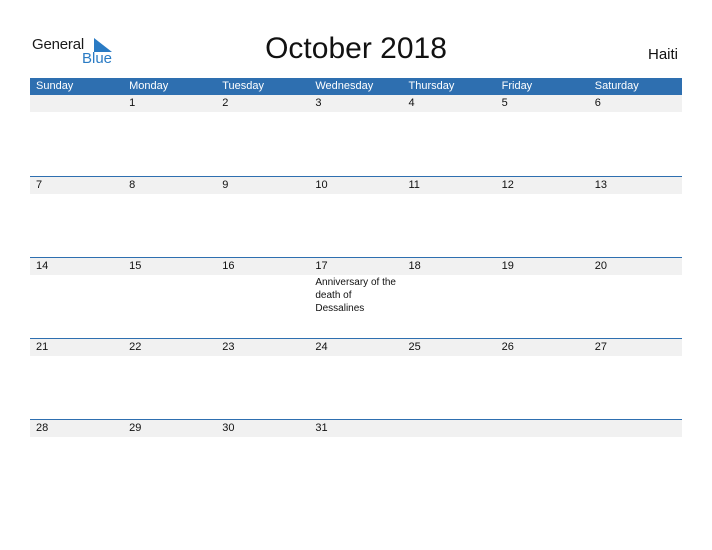  I want to click on date-strip: 7 8 9 10 11 12 13, so click(356, 185).